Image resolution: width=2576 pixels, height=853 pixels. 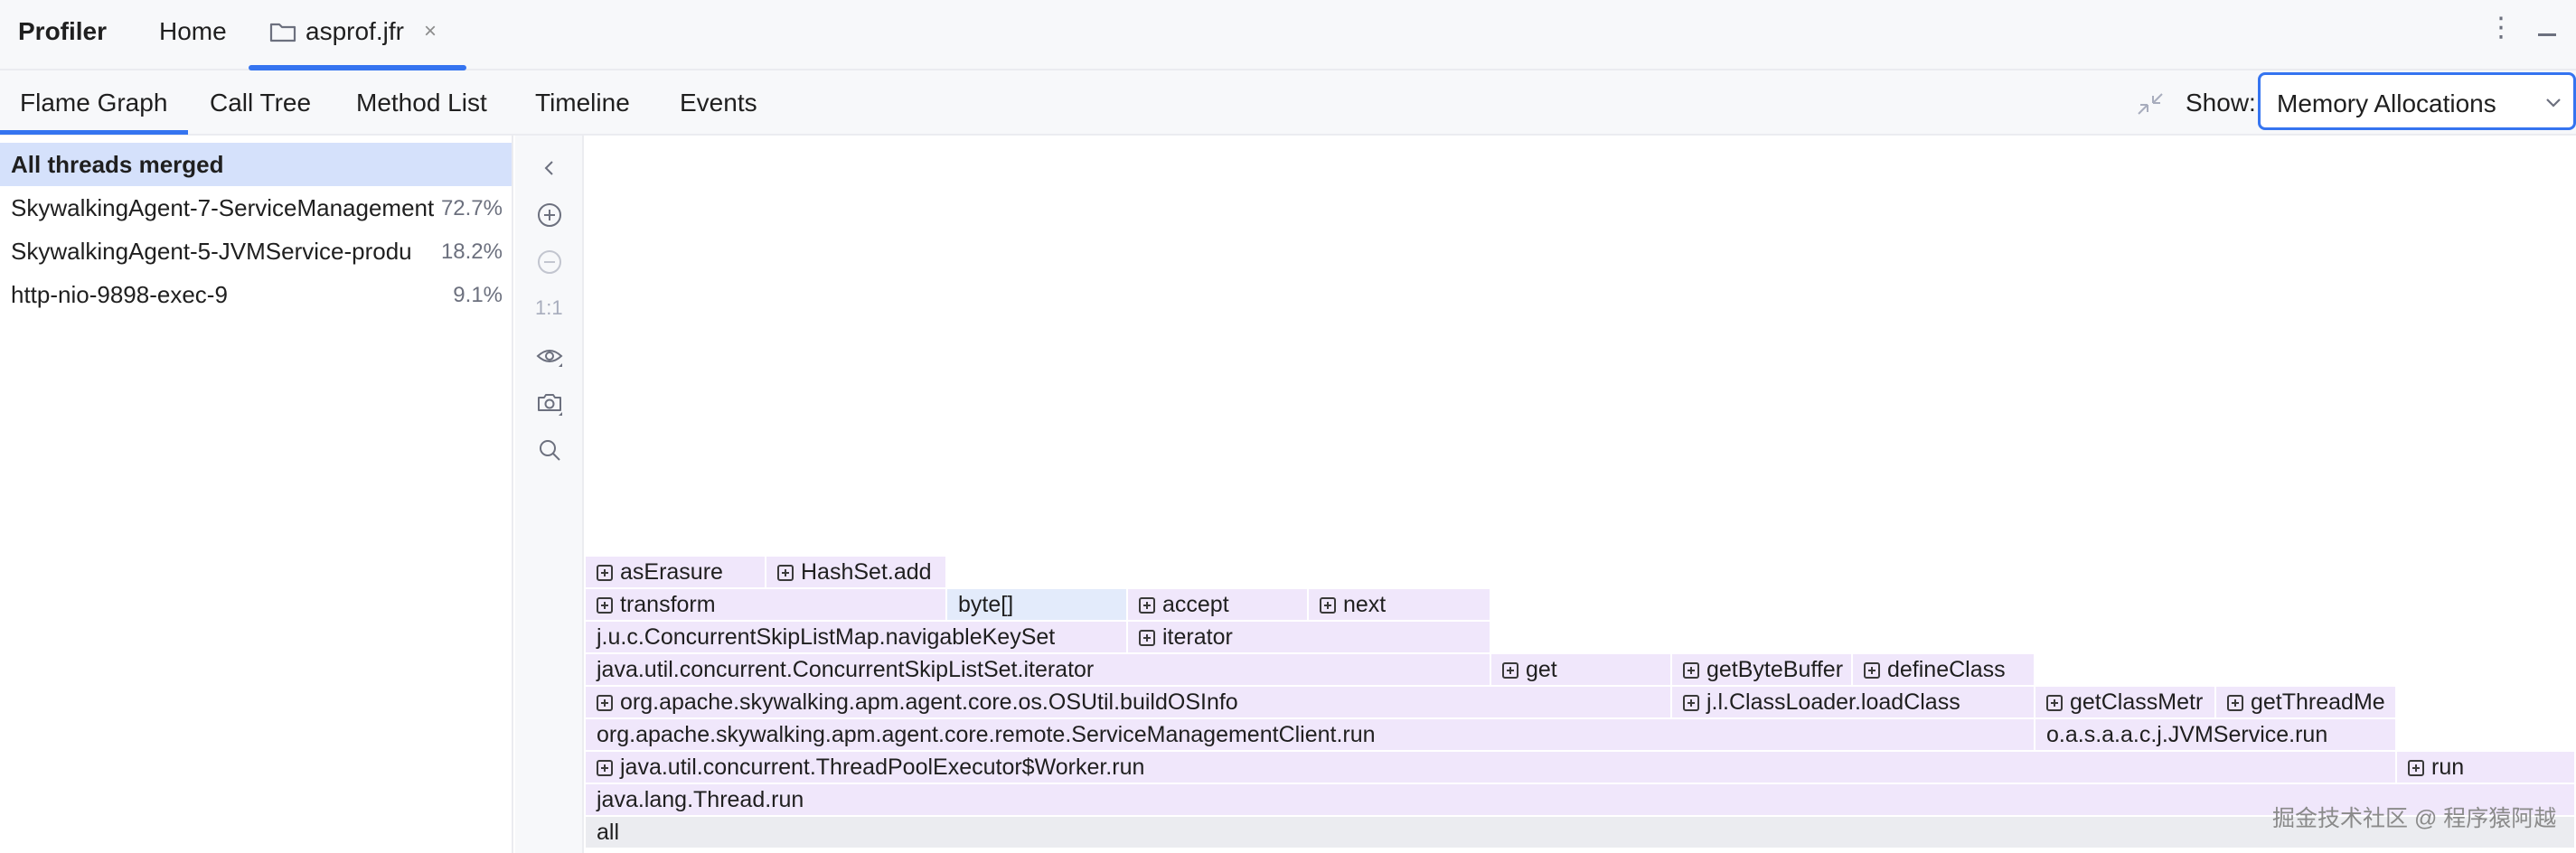 I want to click on show-dropdown-value: Memory Allocations, so click(x=2386, y=103).